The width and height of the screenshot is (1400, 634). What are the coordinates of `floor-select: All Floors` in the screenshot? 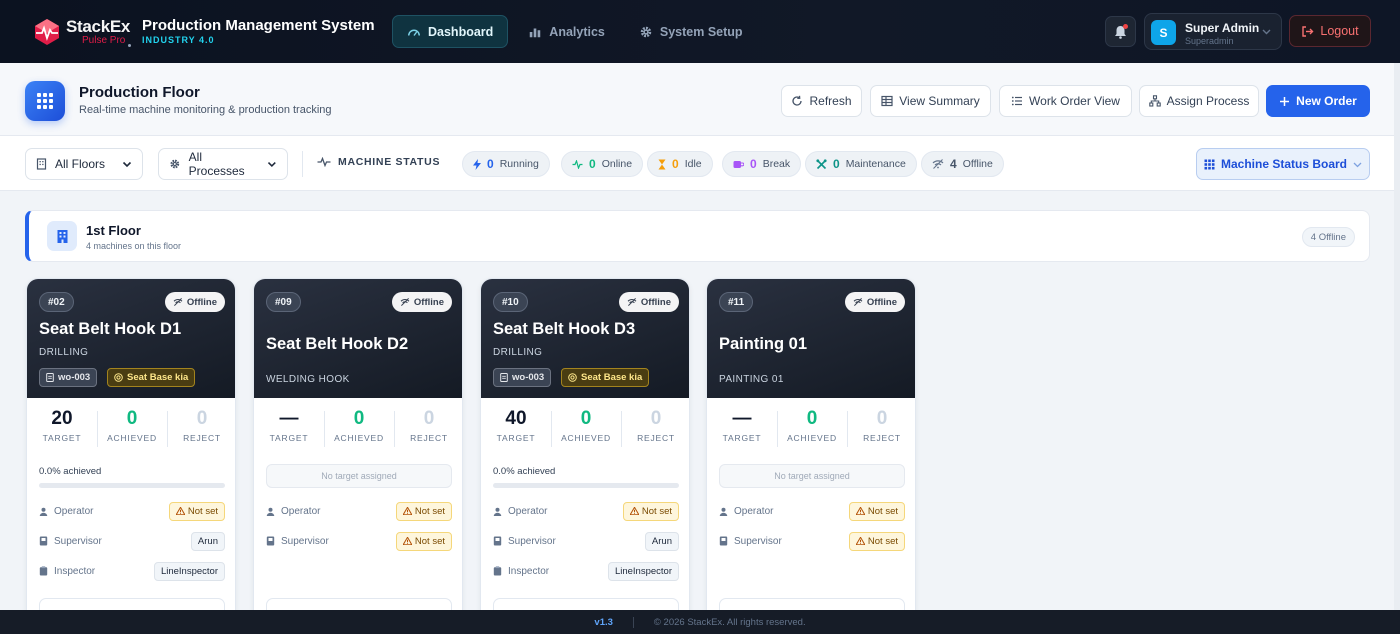 It's located at (84, 164).